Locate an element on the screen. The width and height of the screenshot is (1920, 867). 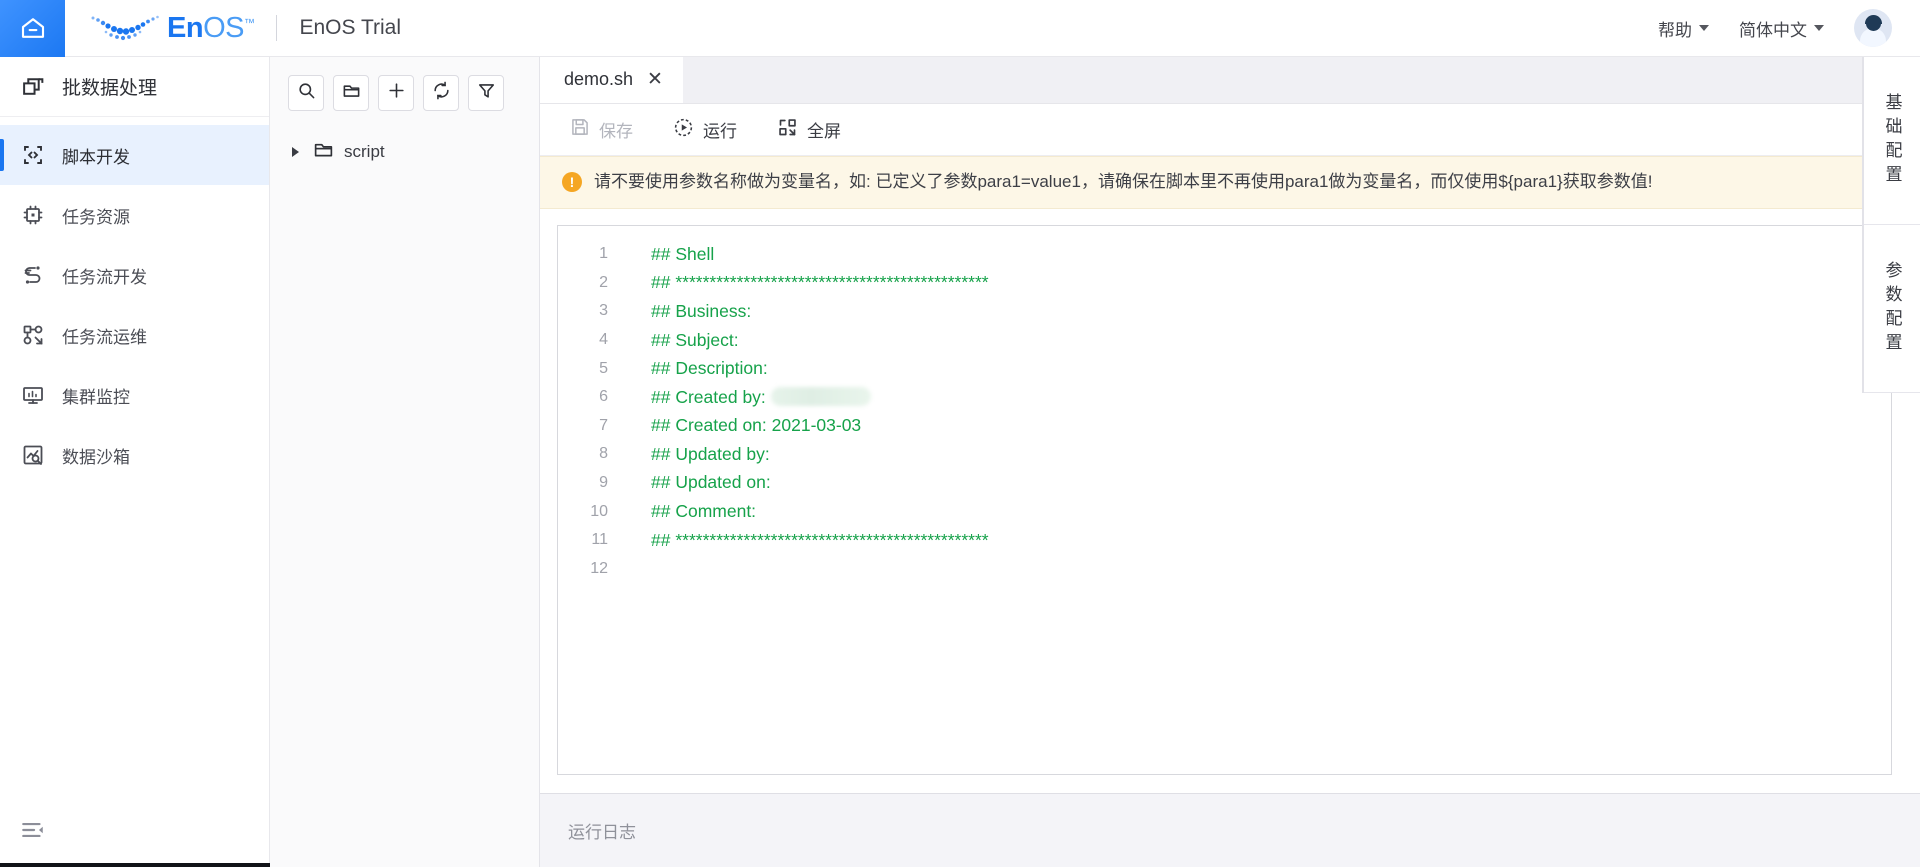
line-number: 4 is located at coordinates (603, 340).